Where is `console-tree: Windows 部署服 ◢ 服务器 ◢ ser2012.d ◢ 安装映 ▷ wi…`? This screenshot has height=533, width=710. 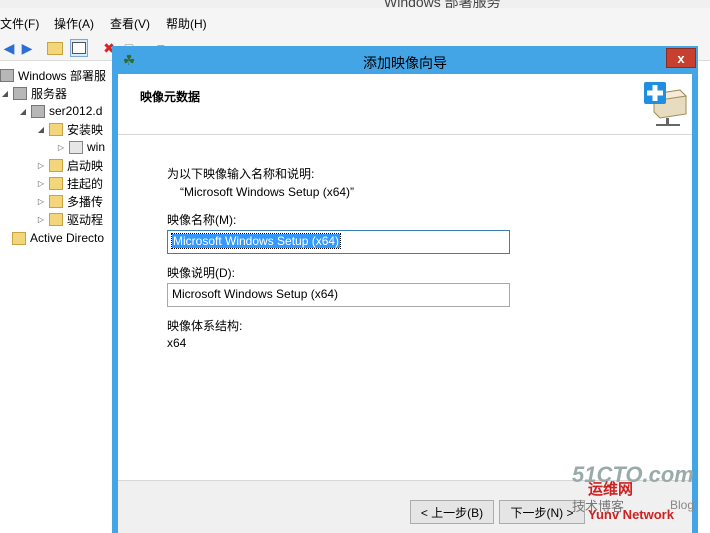
console-tree: Windows 部署服 ◢ 服务器 ◢ ser2012.d ◢ 安装映 ▷ wi… is located at coordinates (56, 297).